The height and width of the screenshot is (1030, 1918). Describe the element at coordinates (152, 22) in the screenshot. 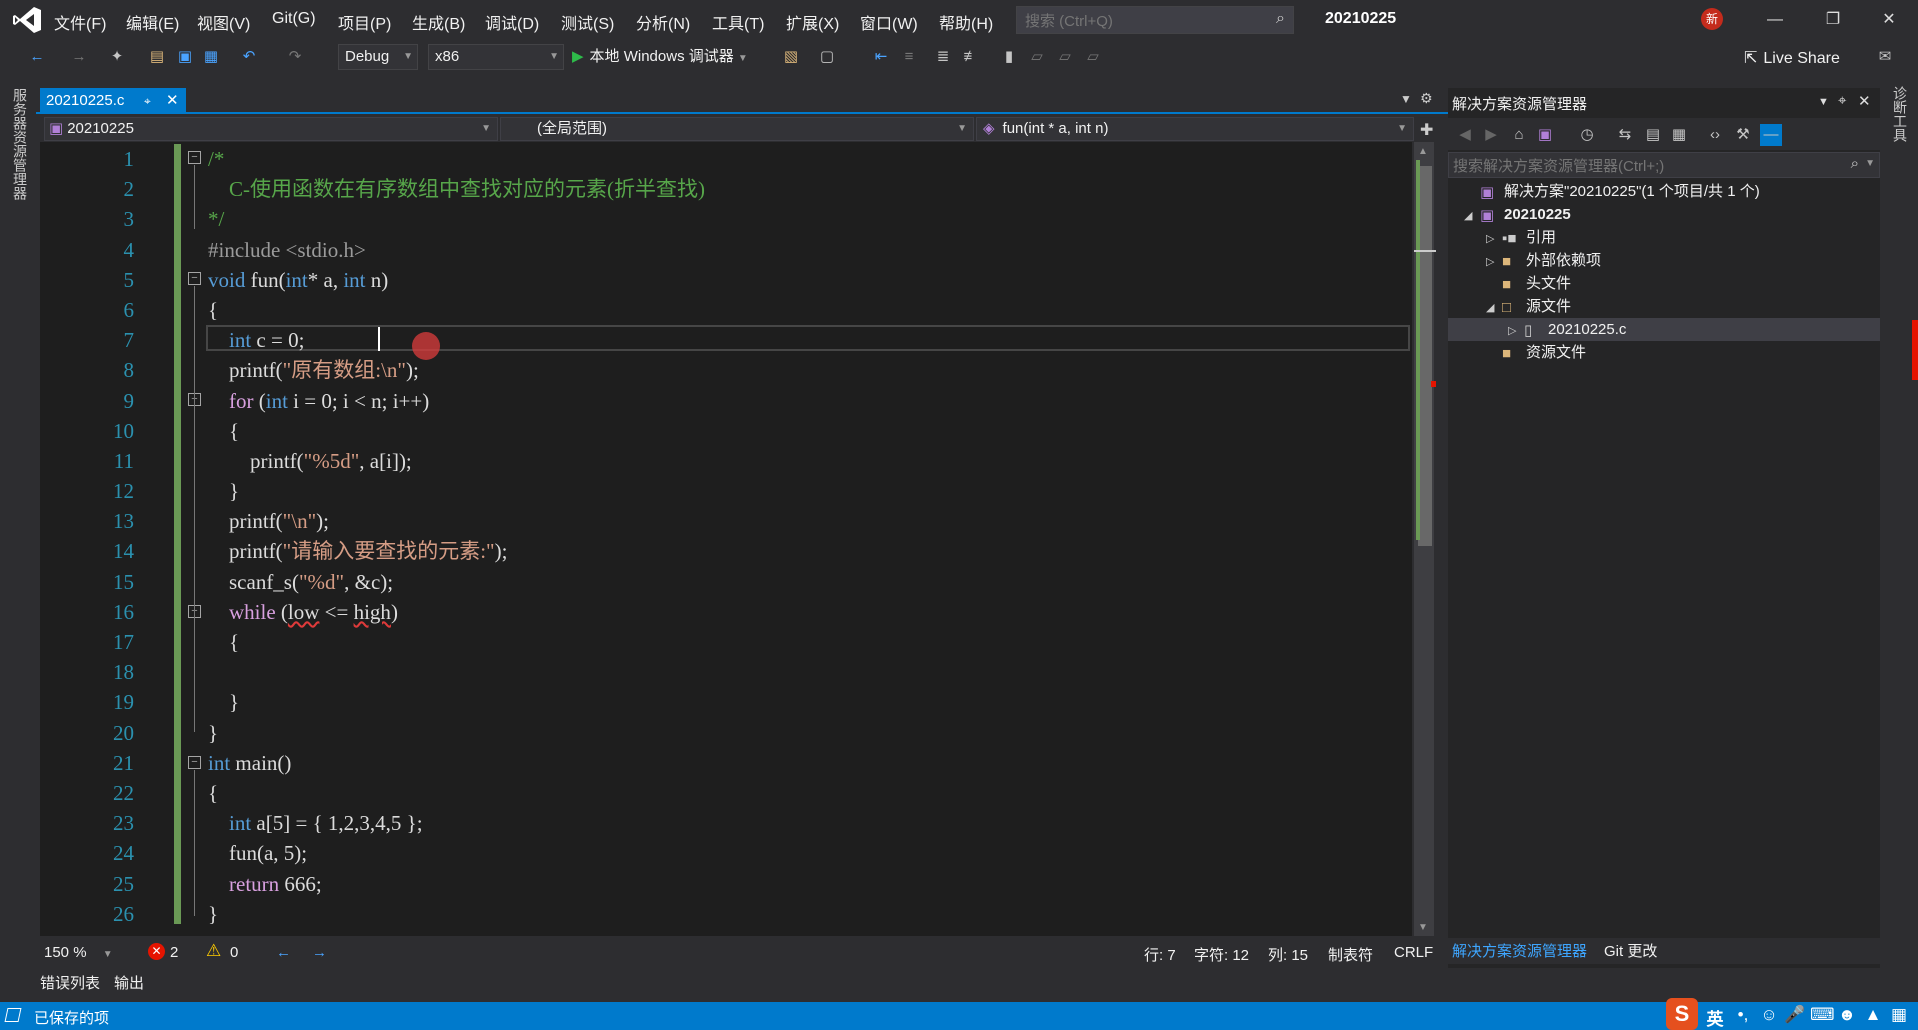

I see `menu-edit: 编辑(E)` at that location.